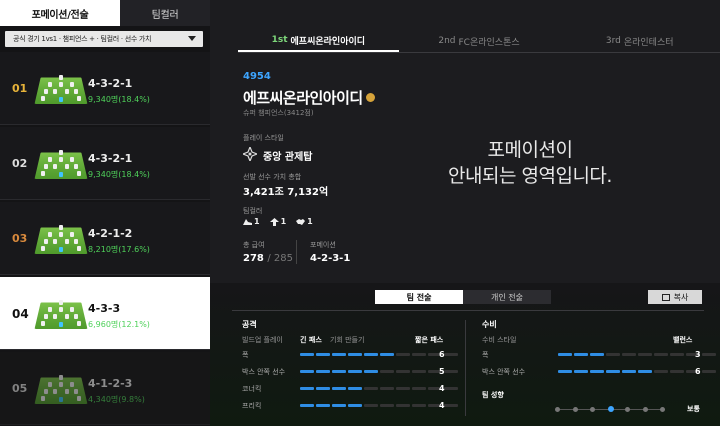 The height and width of the screenshot is (426, 720). Describe the element at coordinates (105, 238) in the screenshot. I see `formation-row: 03 4-2-1-2 8,210명(17.6%)` at that location.